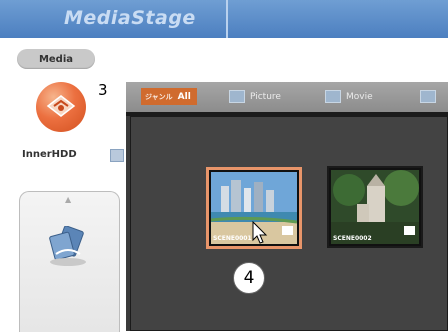 Image resolution: width=448 pixels, height=332 pixels. I want to click on scroll-up-icon: ▲, so click(68, 199).